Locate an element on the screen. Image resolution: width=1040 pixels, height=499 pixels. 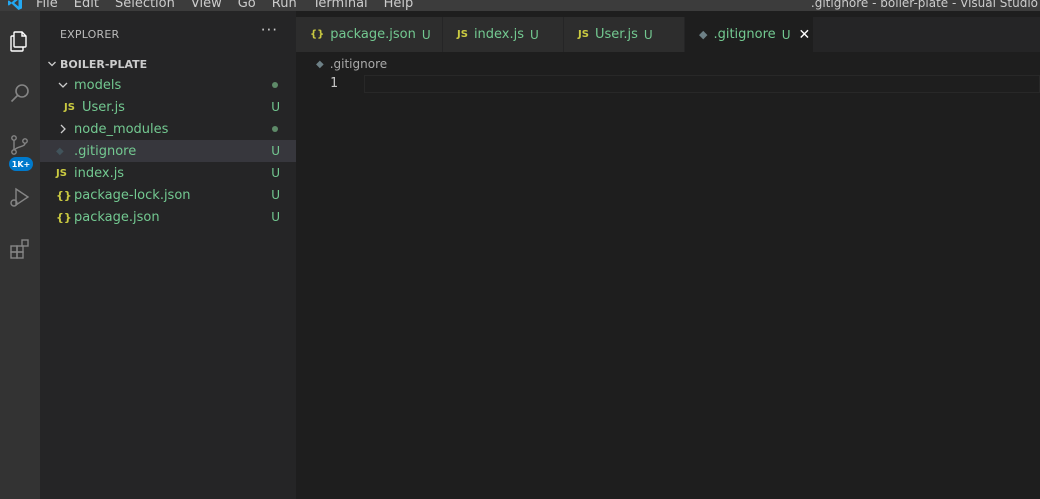
current-line-highlight is located at coordinates (702, 84).